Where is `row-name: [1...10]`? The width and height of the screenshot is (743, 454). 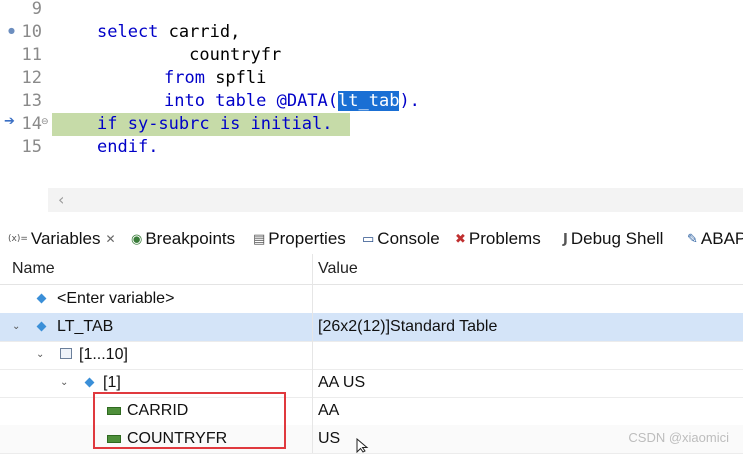 row-name: [1...10] is located at coordinates (103, 354).